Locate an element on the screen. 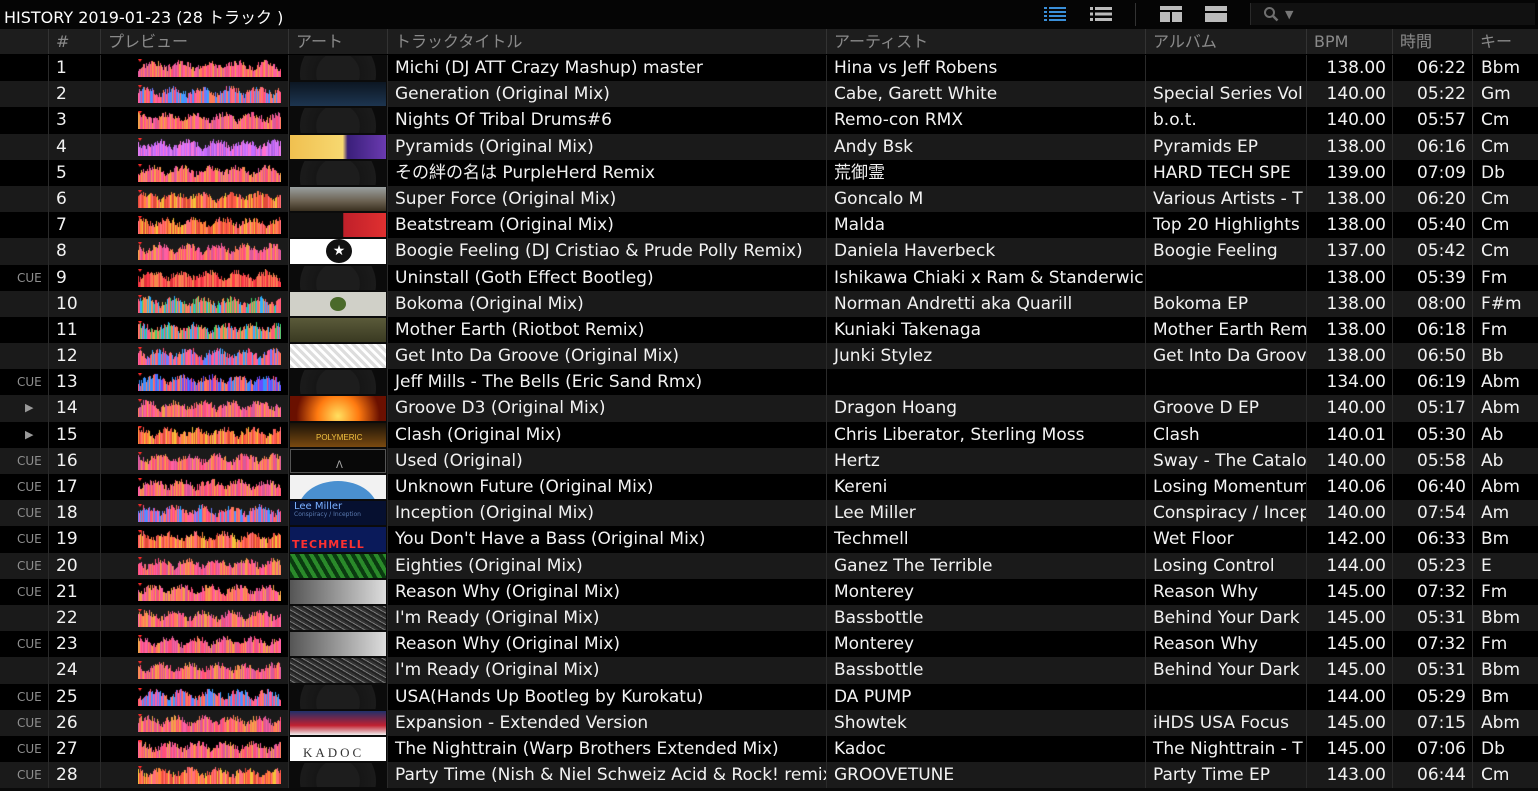 The image size is (1538, 791). track-title: Unknown Future (Original Mix) is located at coordinates (606, 487).